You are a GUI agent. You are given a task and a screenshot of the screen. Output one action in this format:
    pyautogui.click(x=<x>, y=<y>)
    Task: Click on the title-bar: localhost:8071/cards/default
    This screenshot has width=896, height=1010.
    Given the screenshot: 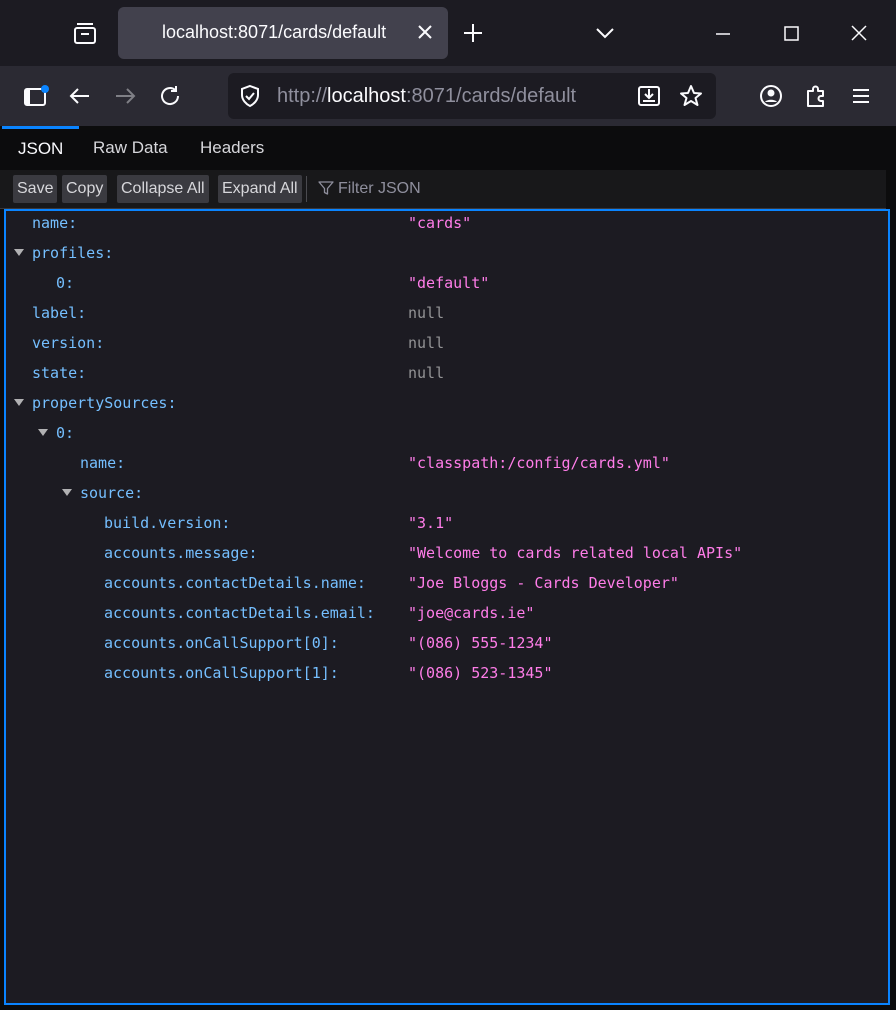 What is the action you would take?
    pyautogui.click(x=448, y=33)
    